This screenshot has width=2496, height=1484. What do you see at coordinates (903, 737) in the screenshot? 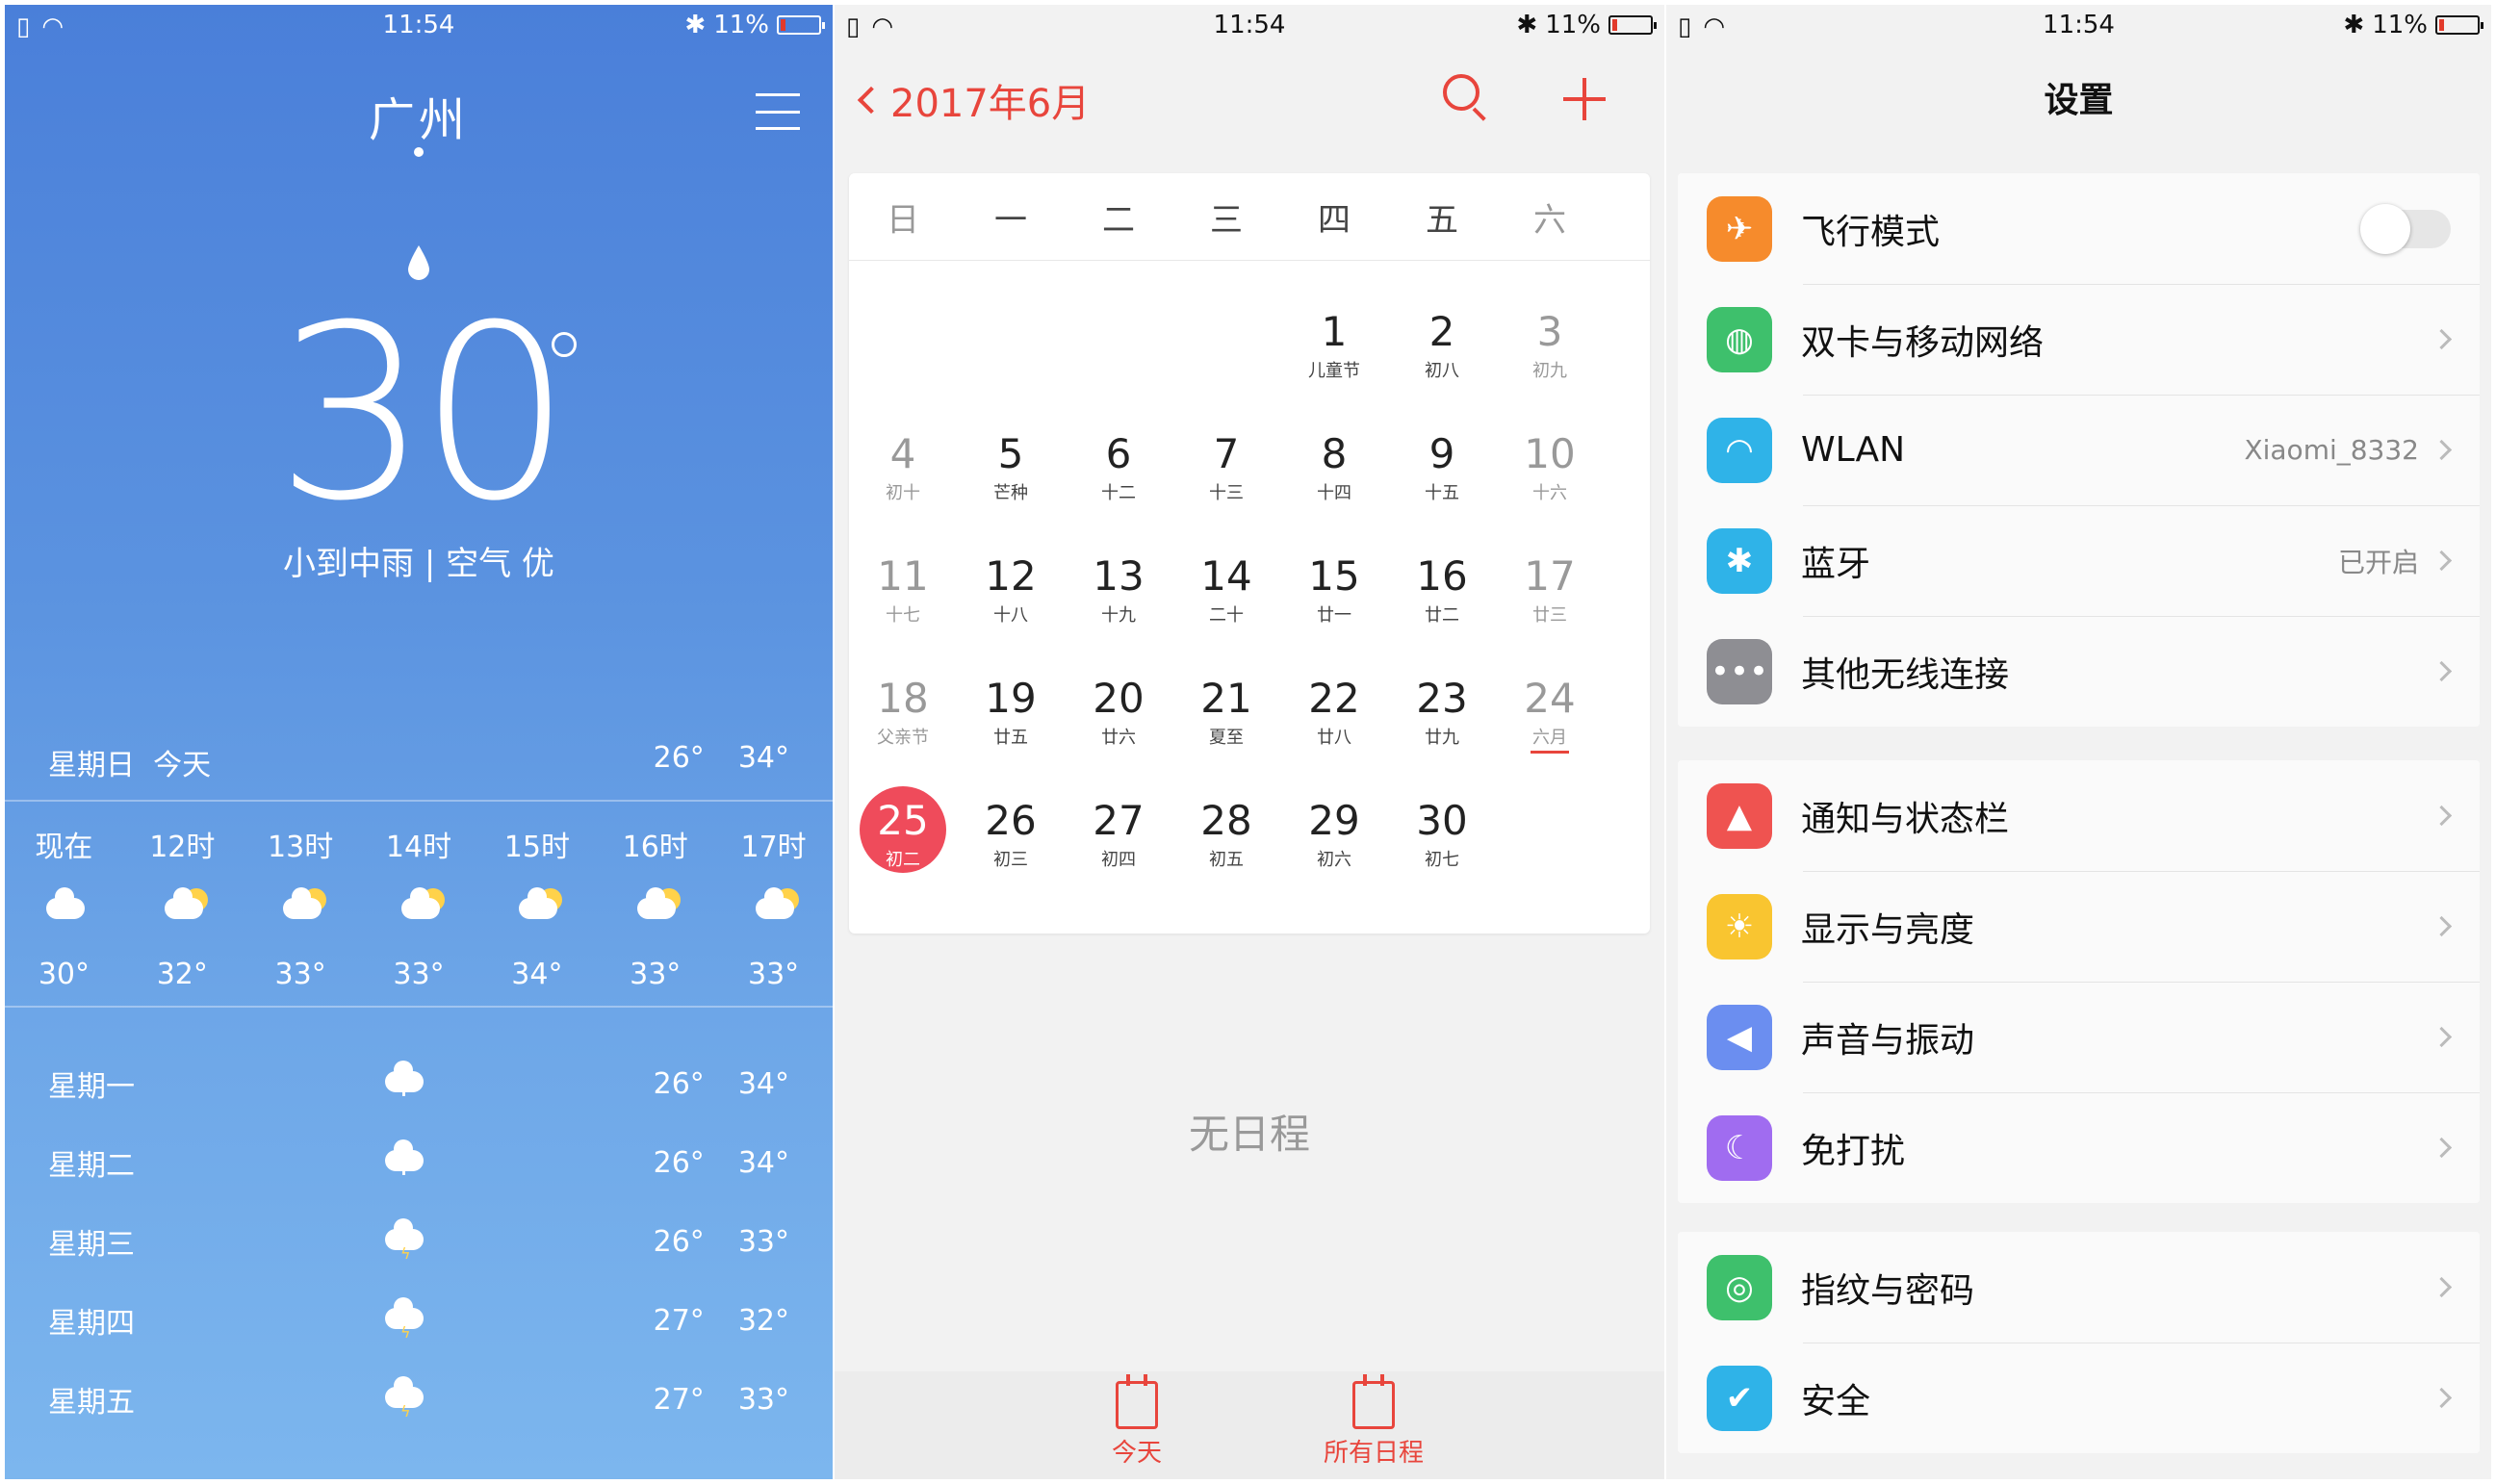
I see `day-cell: 18 父亲节` at bounding box center [903, 737].